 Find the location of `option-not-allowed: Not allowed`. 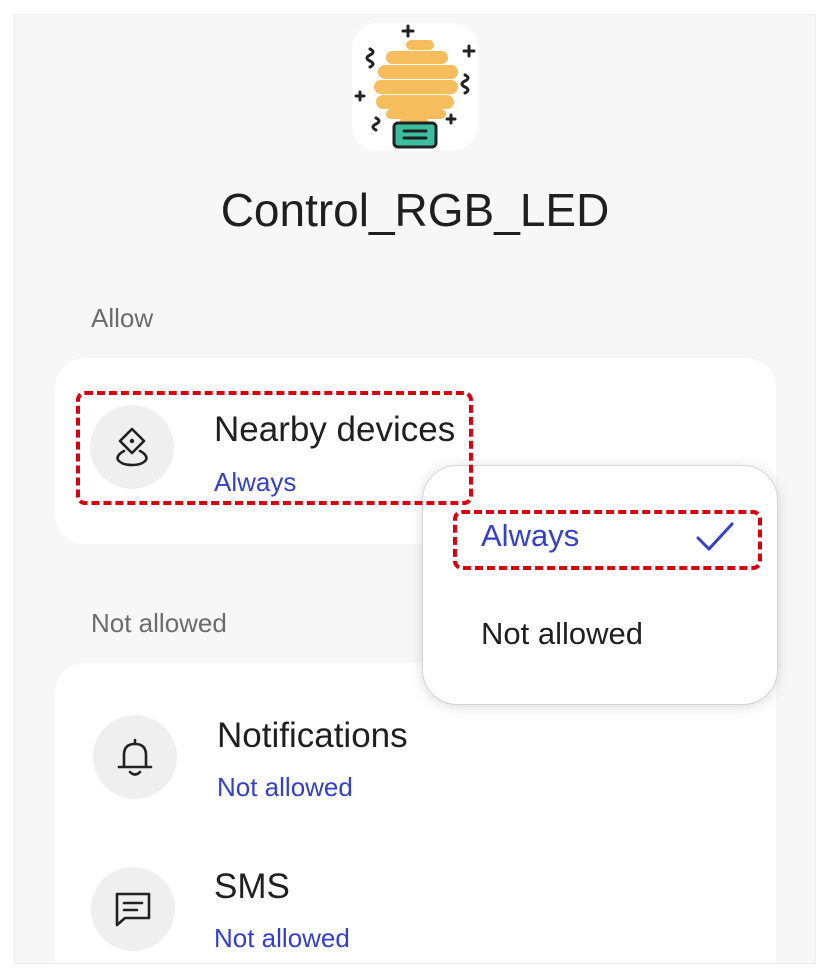

option-not-allowed: Not allowed is located at coordinates (600, 636).